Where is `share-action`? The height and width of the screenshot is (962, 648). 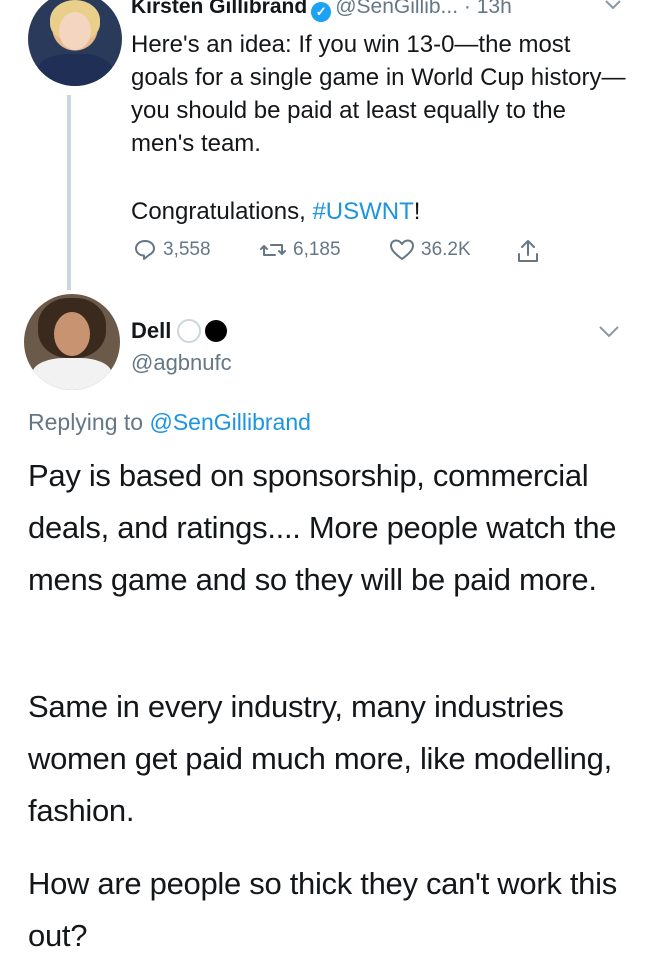
share-action is located at coordinates (531, 251).